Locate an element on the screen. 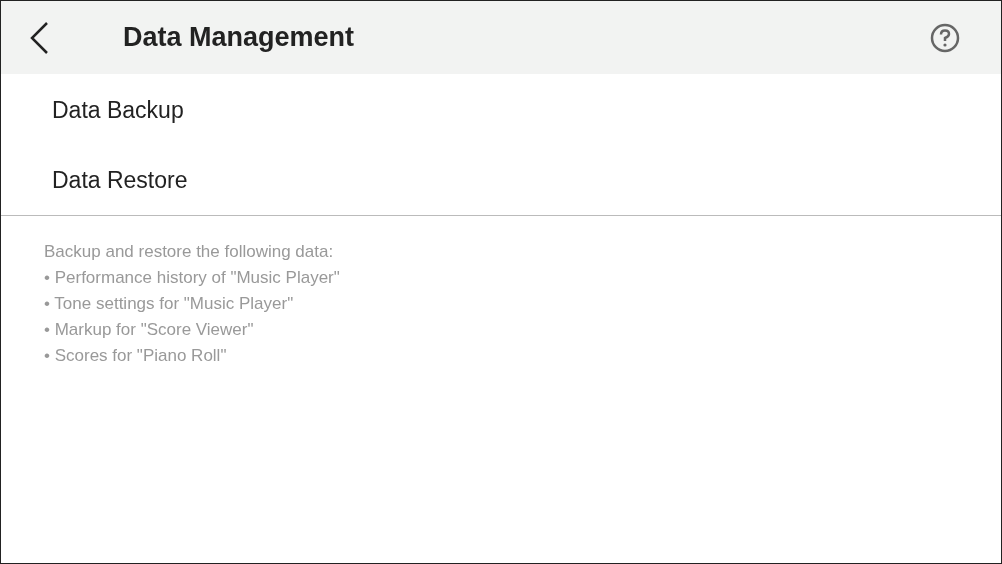 Image resolution: width=1002 pixels, height=564 pixels. page-title: Data Management is located at coordinates (239, 38).